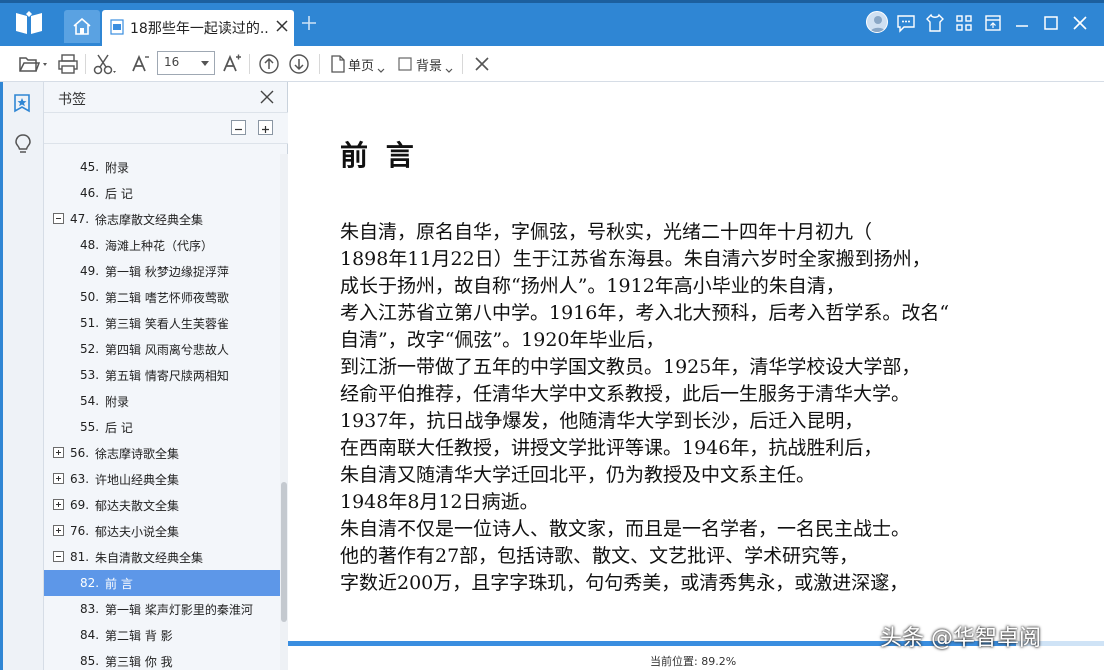 The height and width of the screenshot is (670, 1104). What do you see at coordinates (162, 401) in the screenshot?
I see `bookmark-item: 54. 附录` at bounding box center [162, 401].